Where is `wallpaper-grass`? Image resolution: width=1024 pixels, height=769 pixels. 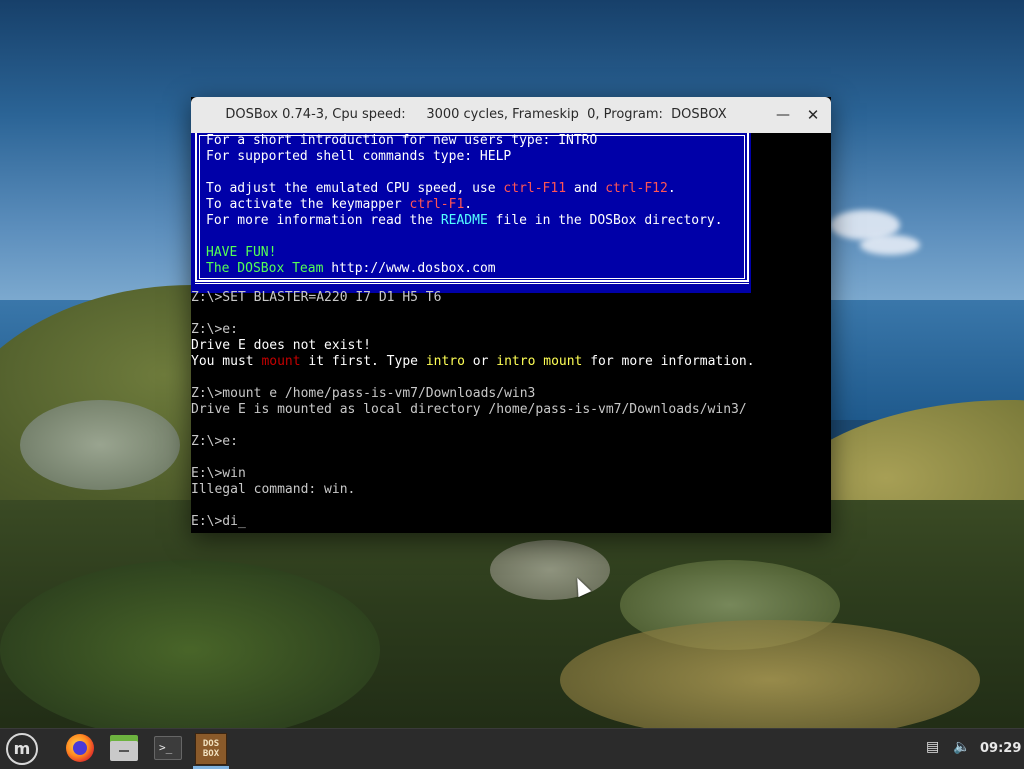
wallpaper-grass is located at coordinates (770, 680).